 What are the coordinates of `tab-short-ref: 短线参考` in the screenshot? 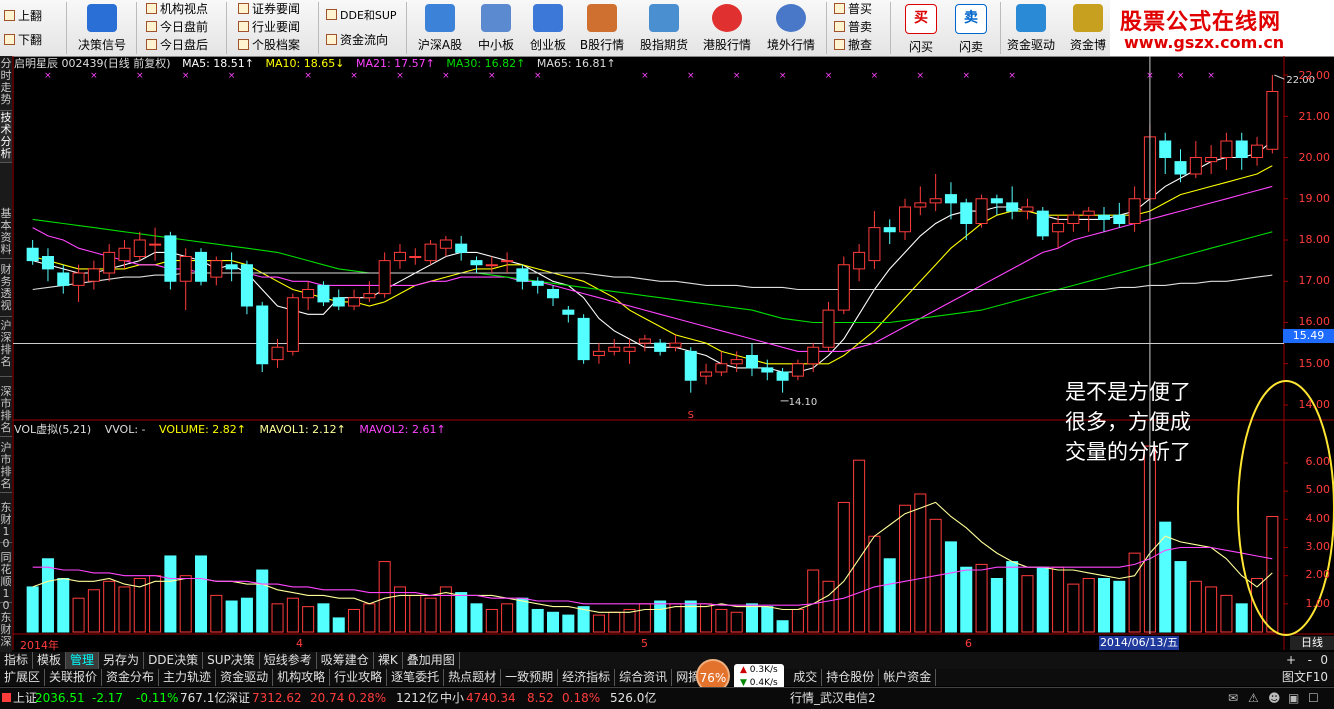 It's located at (288, 660).